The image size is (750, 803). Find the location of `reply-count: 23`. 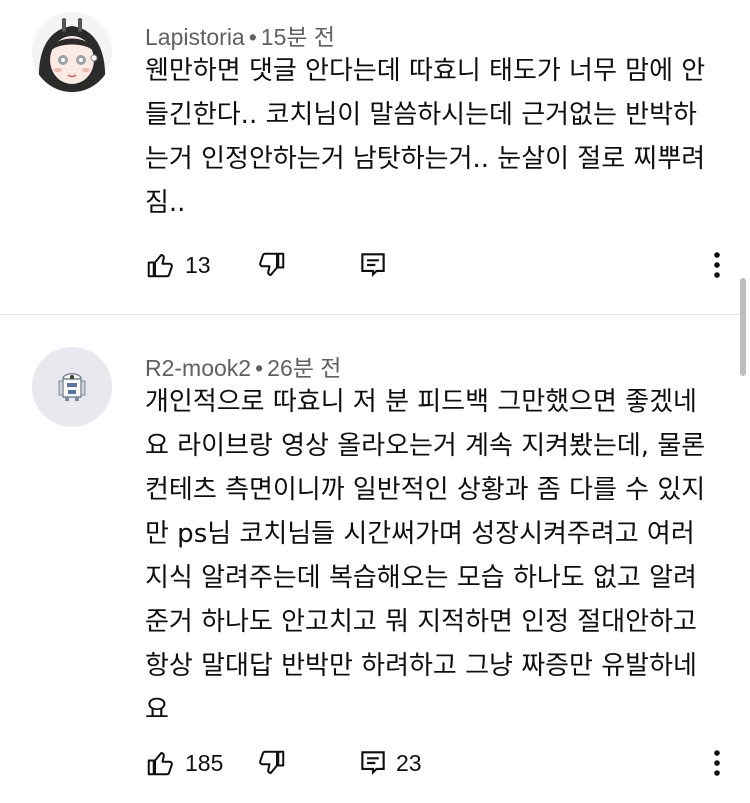

reply-count: 23 is located at coordinates (409, 762).